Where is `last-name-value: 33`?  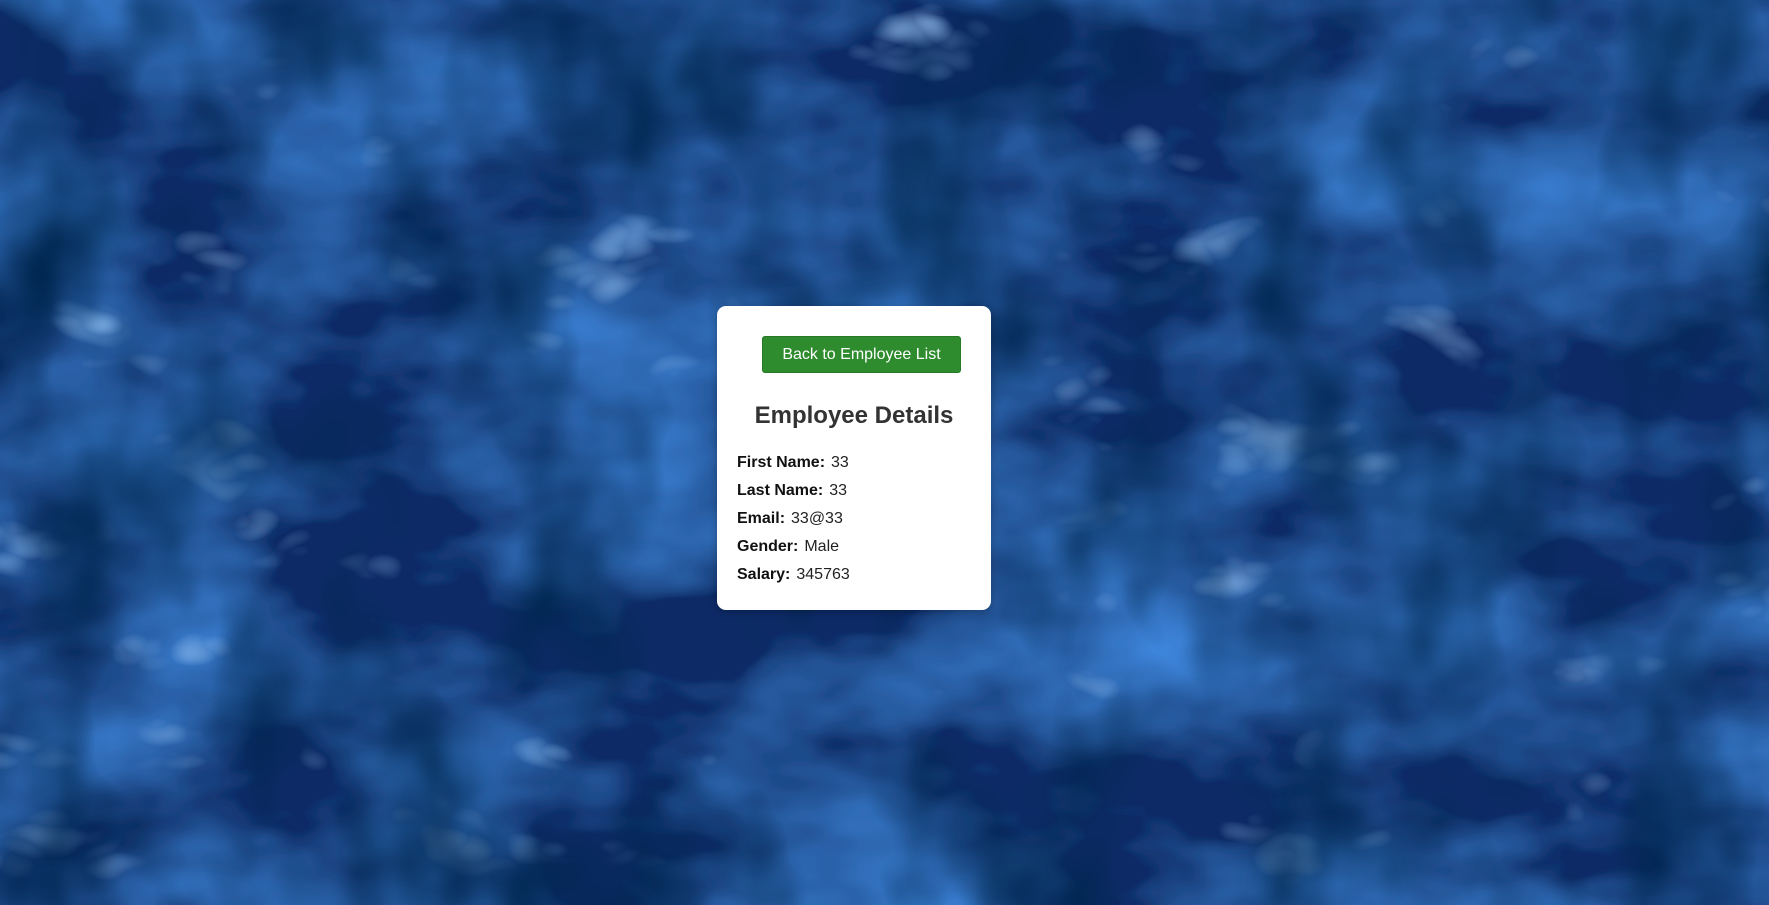 last-name-value: 33 is located at coordinates (838, 490).